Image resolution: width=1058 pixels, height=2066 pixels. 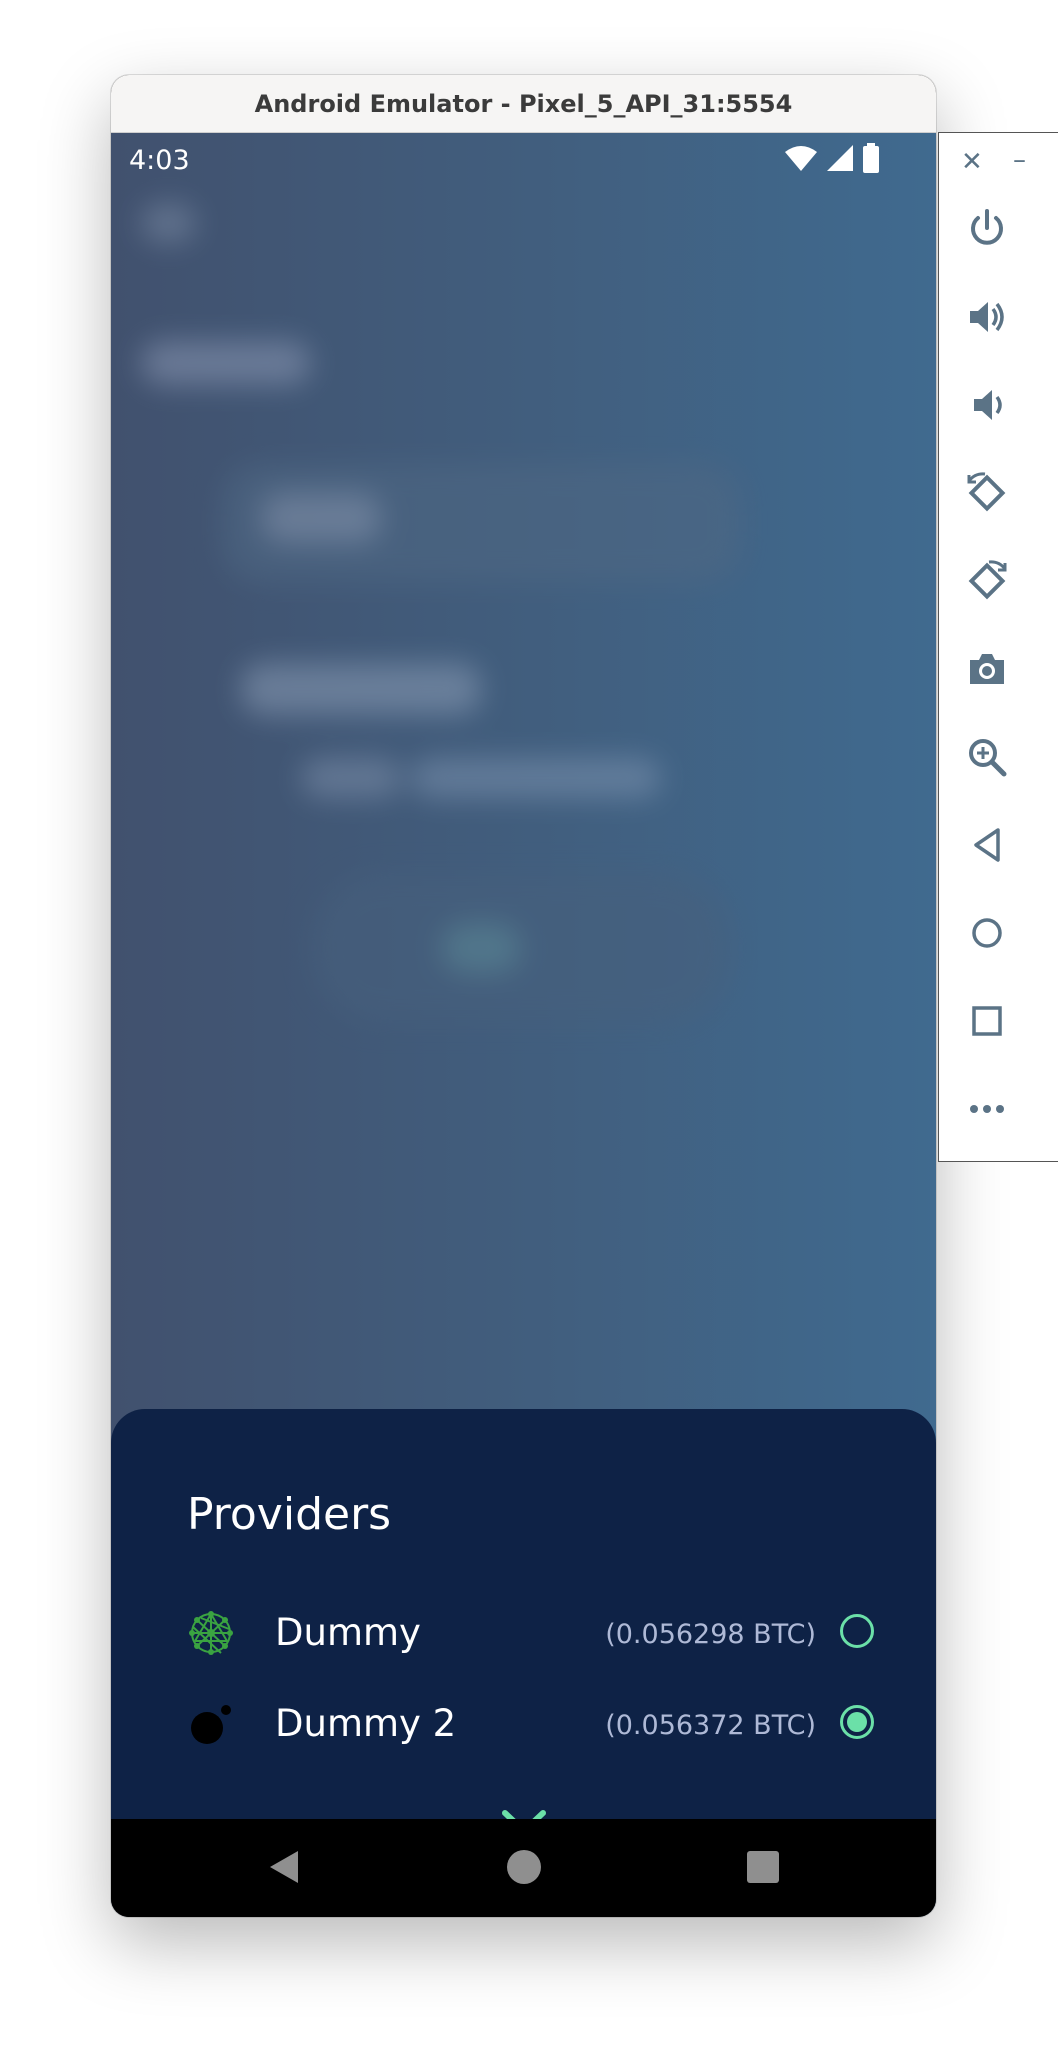 What do you see at coordinates (987, 1109) in the screenshot?
I see `more-icon` at bounding box center [987, 1109].